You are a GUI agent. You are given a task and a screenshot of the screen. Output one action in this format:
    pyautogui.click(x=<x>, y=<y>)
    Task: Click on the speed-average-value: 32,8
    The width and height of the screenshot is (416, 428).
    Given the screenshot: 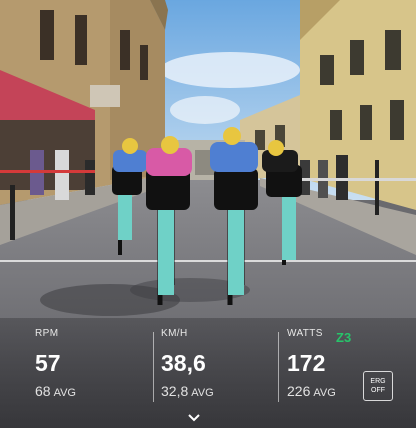 What is the action you would take?
    pyautogui.click(x=175, y=391)
    